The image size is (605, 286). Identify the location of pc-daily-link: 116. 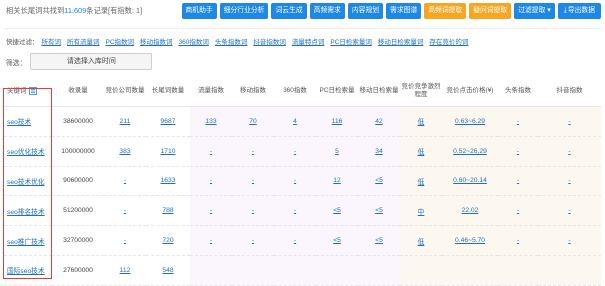
(337, 121).